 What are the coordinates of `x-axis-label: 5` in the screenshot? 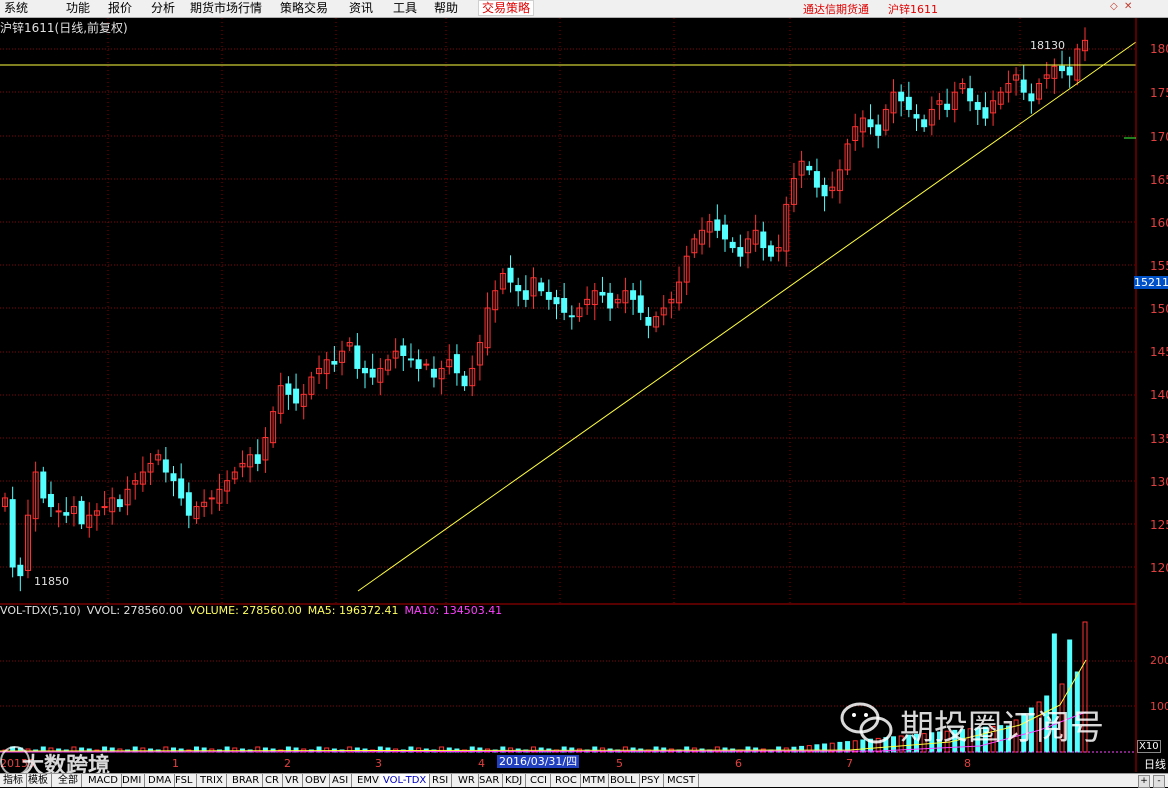 It's located at (619, 763).